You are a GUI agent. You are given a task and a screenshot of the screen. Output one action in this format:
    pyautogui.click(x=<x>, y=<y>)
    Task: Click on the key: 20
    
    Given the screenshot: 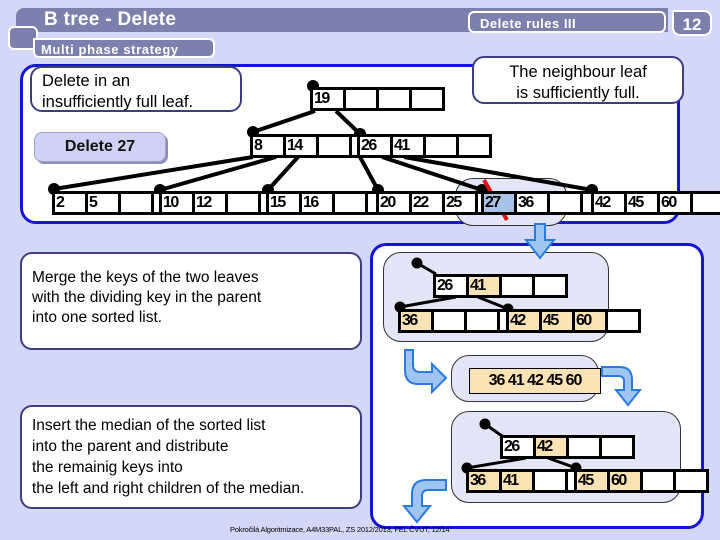 What is the action you would take?
    pyautogui.click(x=394, y=203)
    